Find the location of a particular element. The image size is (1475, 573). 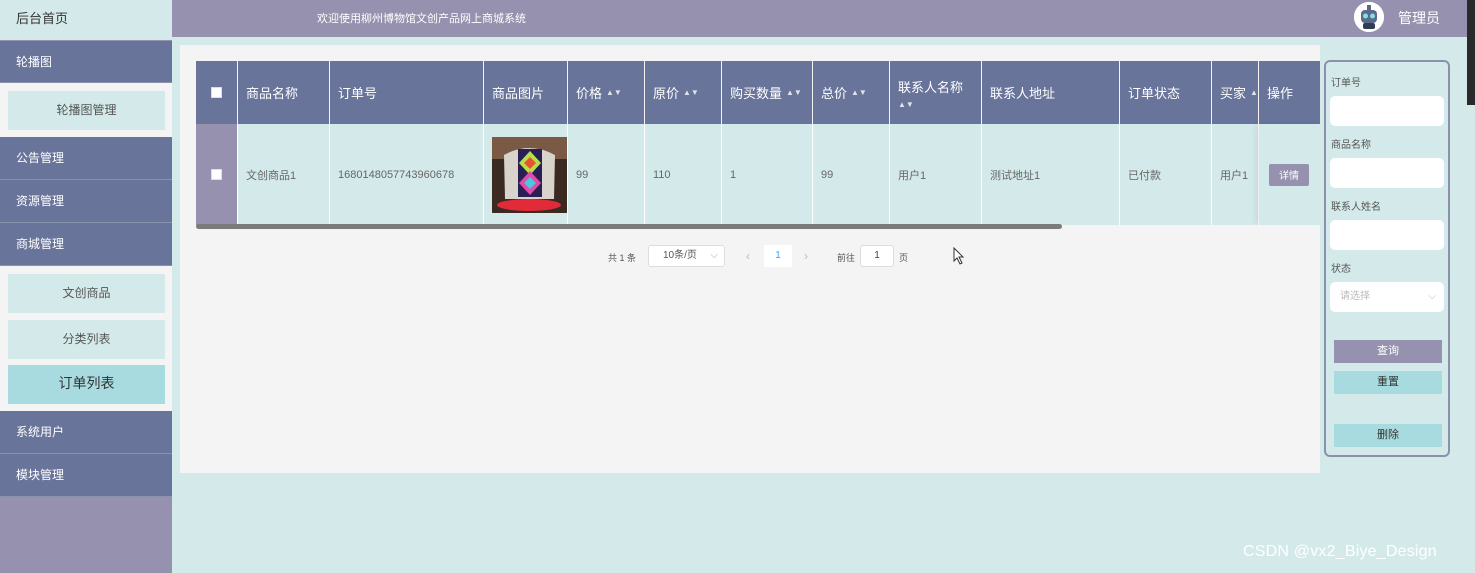

col-header-contact: 联系人名称 ▲▼ is located at coordinates (936, 92).